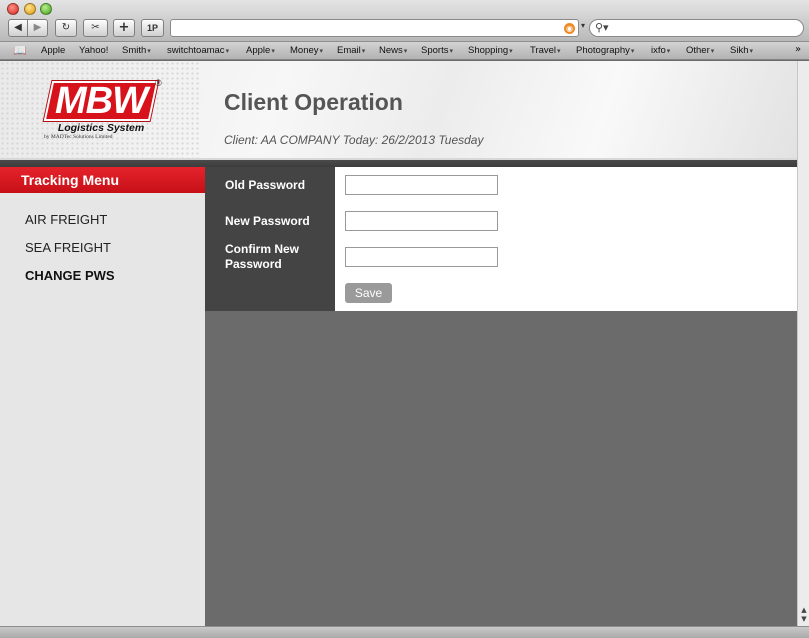 The width and height of the screenshot is (809, 638). I want to click on sidebar-item-change-pws: CHANGE PWS, so click(70, 275).